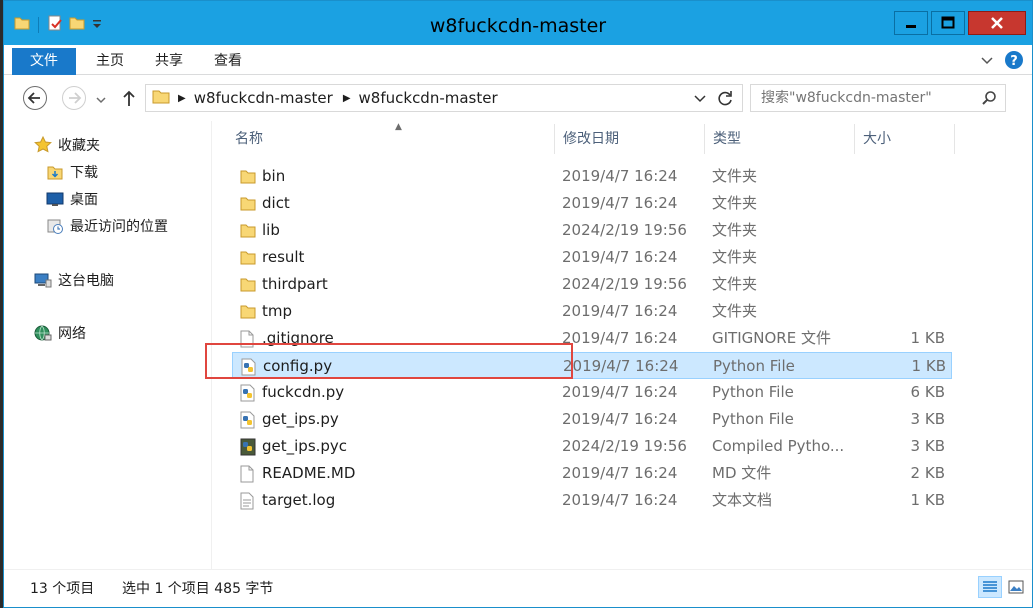 The height and width of the screenshot is (608, 1033). What do you see at coordinates (62, 589) in the screenshot?
I see `item-count: 13 个项目` at bounding box center [62, 589].